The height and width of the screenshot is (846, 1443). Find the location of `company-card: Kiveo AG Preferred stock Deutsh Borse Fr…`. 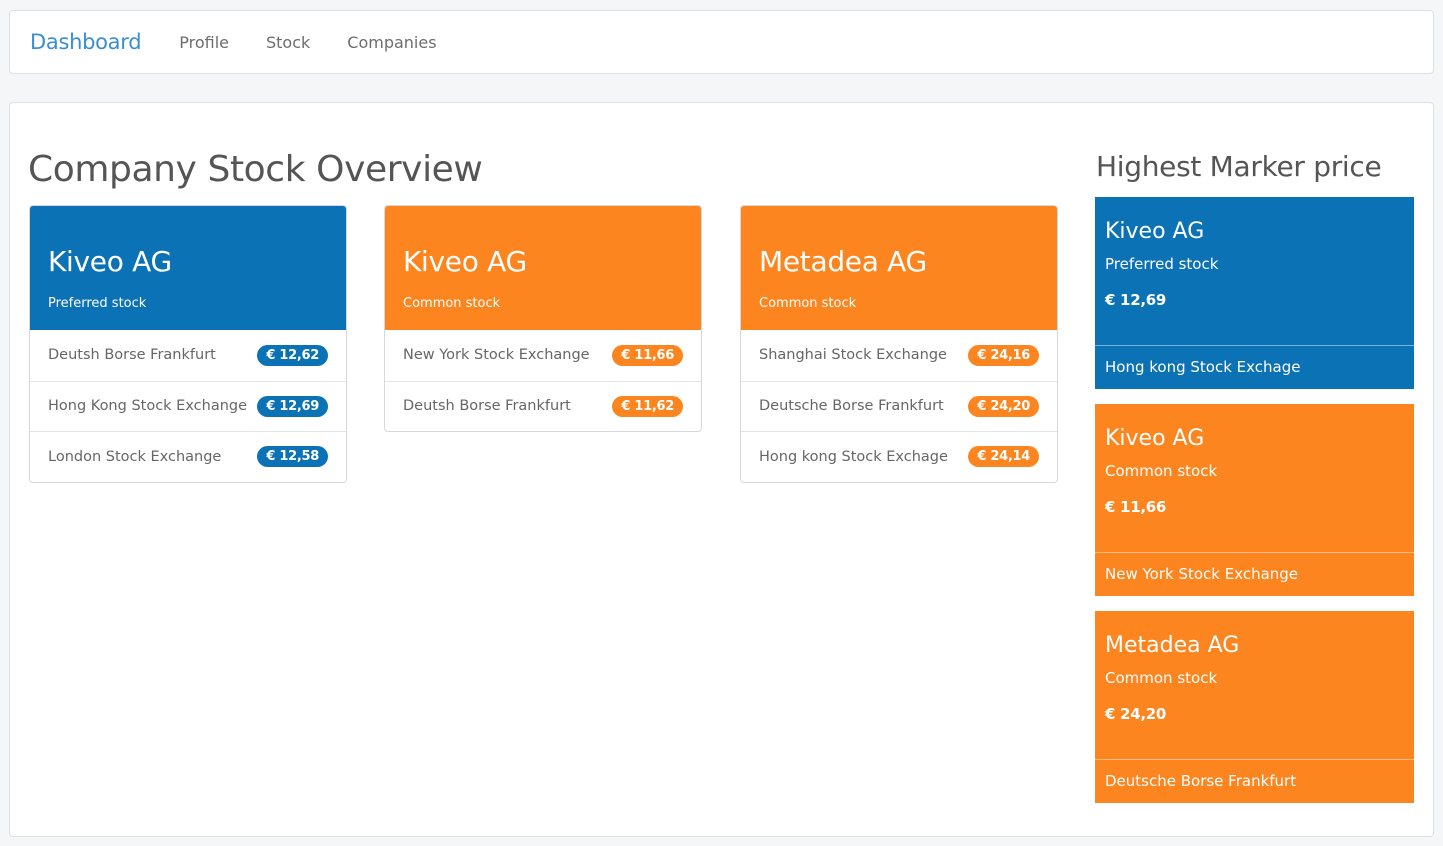

company-card: Kiveo AG Preferred stock Deutsh Borse Fr… is located at coordinates (188, 344).